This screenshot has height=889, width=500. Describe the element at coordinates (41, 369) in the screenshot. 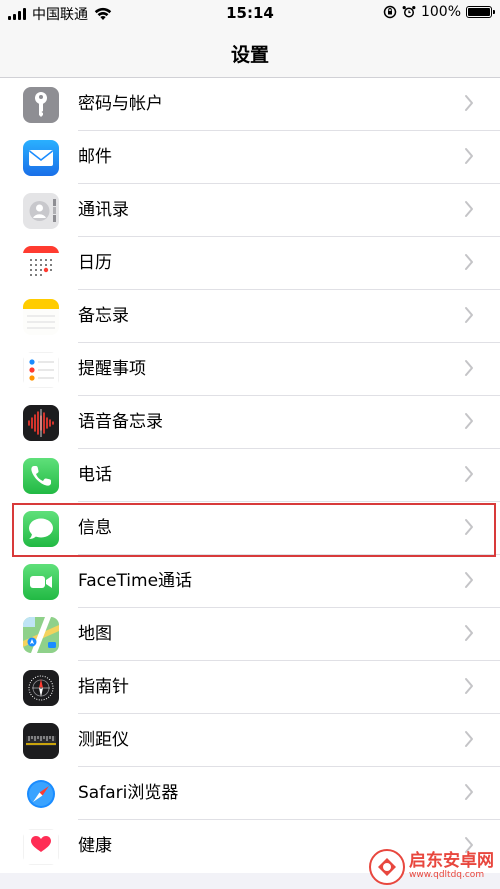

I see `reminders-icon` at that location.